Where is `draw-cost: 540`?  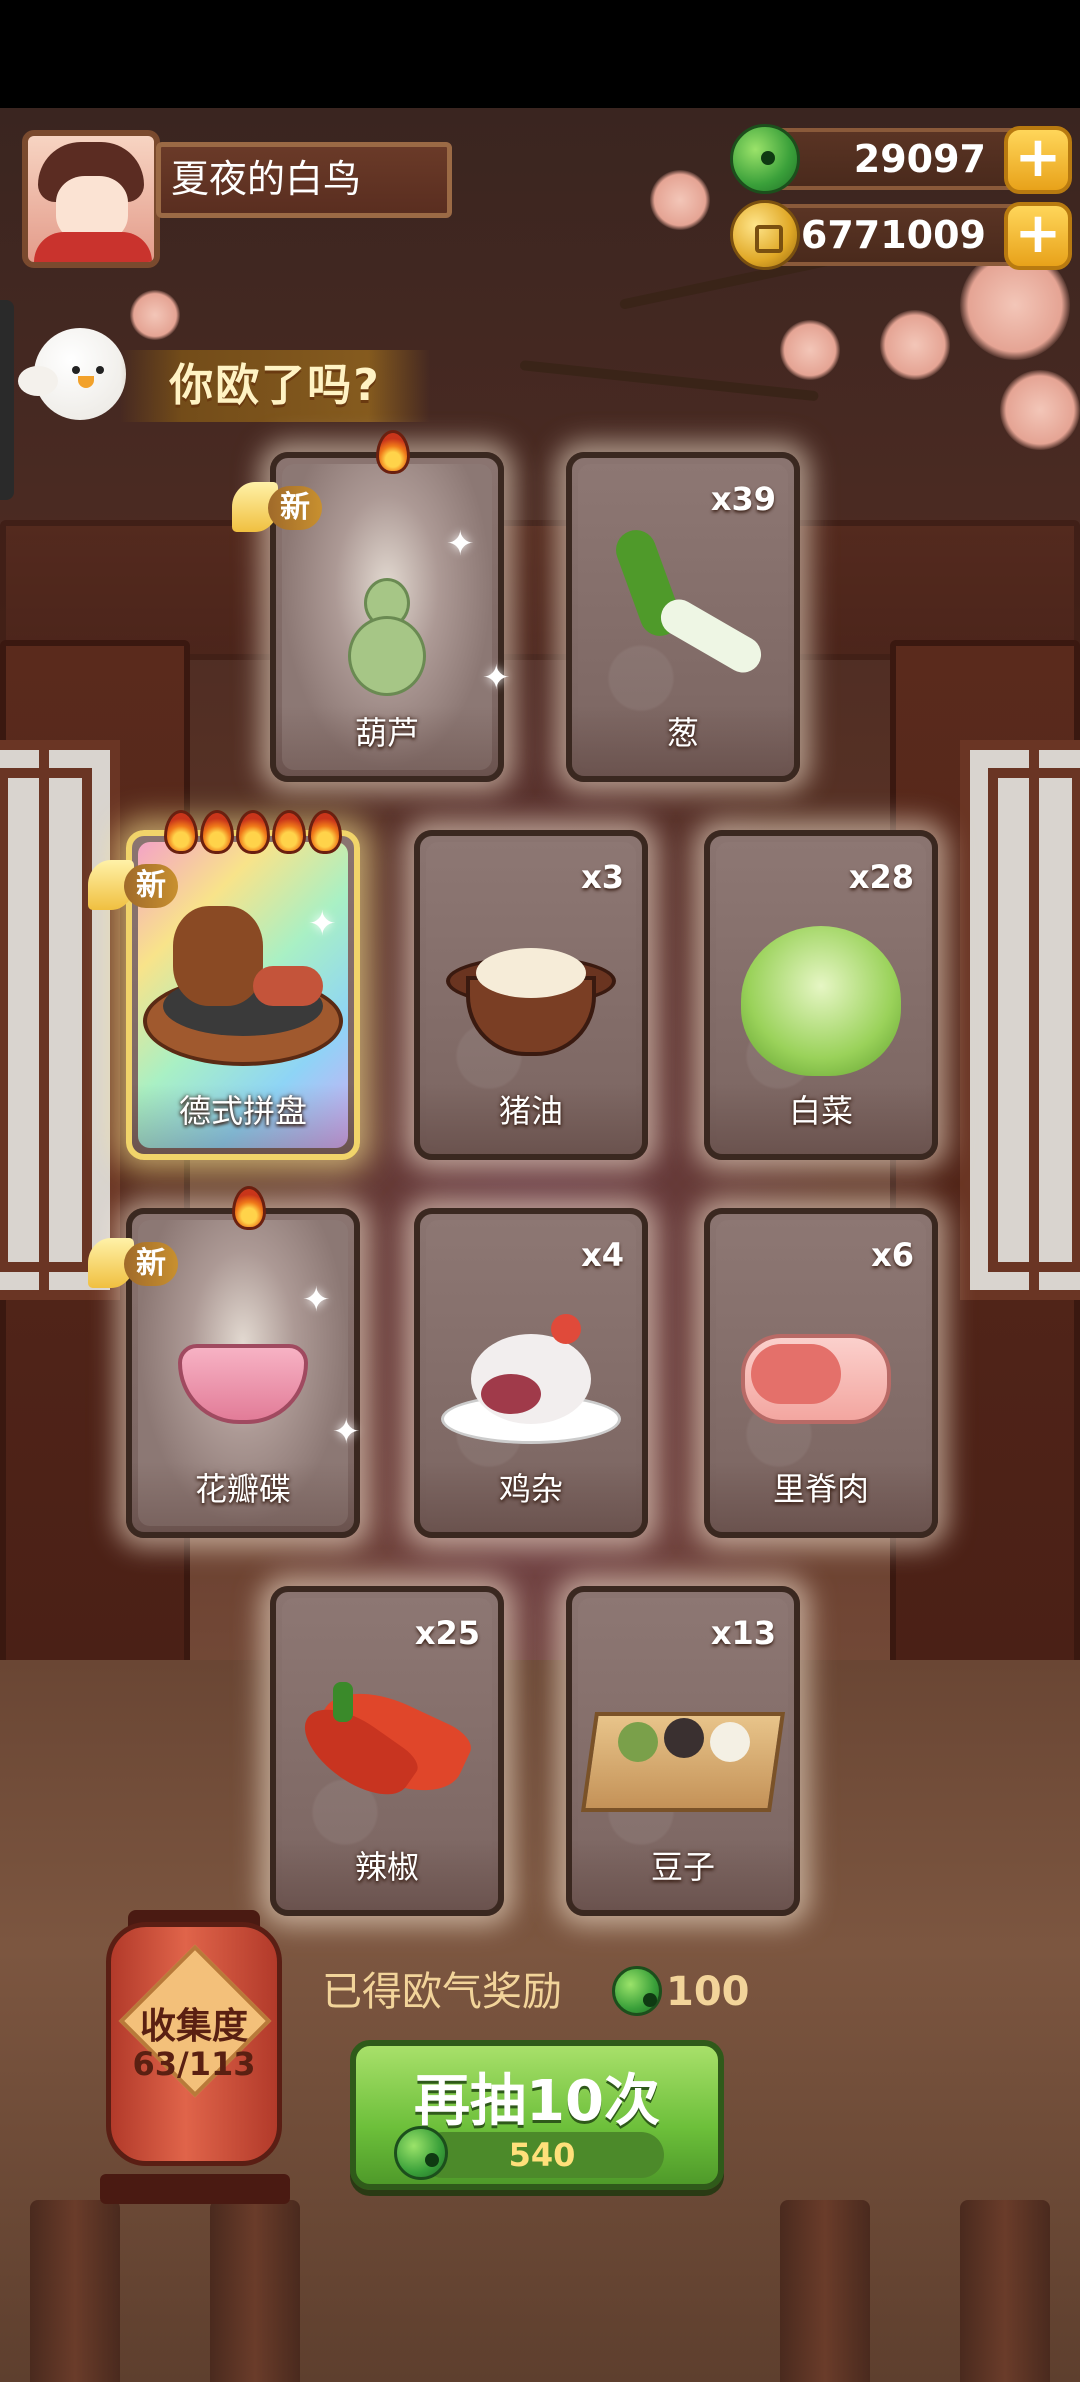 draw-cost: 540 is located at coordinates (529, 2153).